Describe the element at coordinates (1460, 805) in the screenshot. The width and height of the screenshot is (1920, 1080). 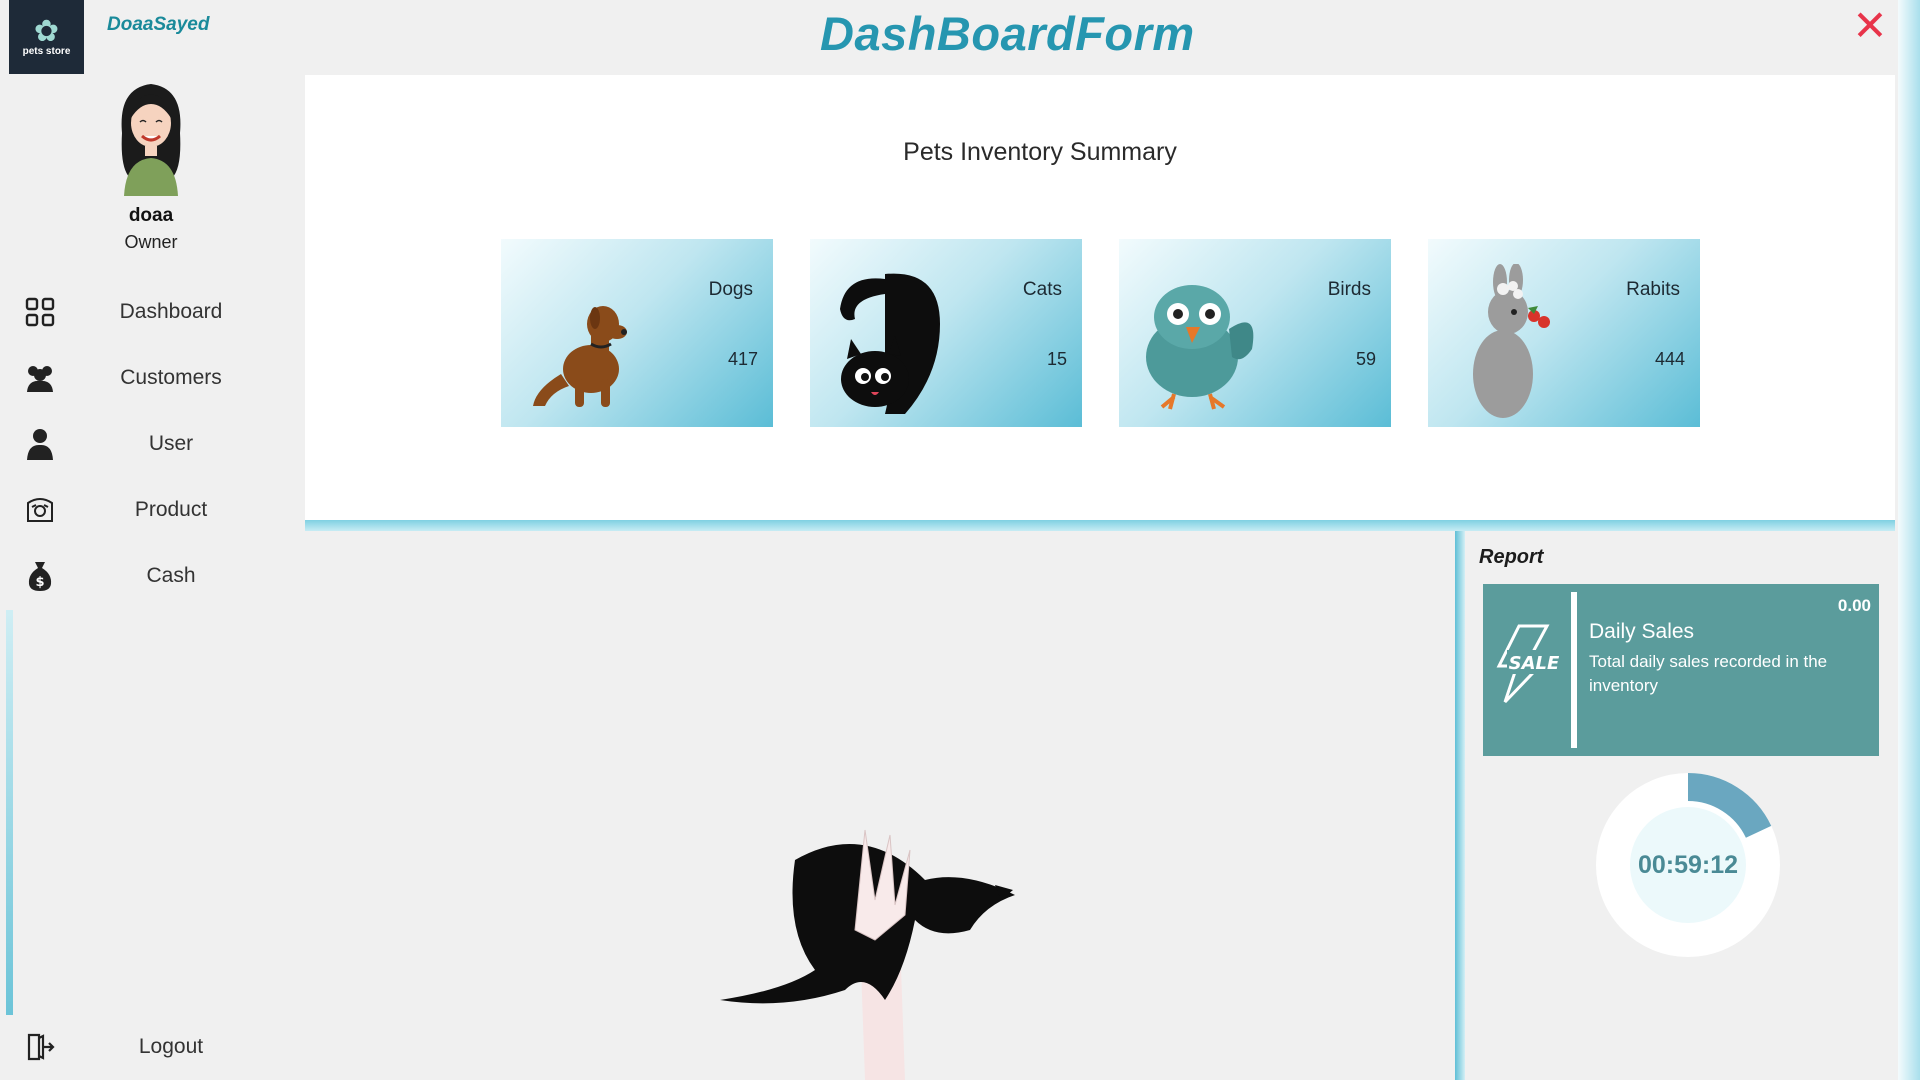
I see `report-divider` at that location.